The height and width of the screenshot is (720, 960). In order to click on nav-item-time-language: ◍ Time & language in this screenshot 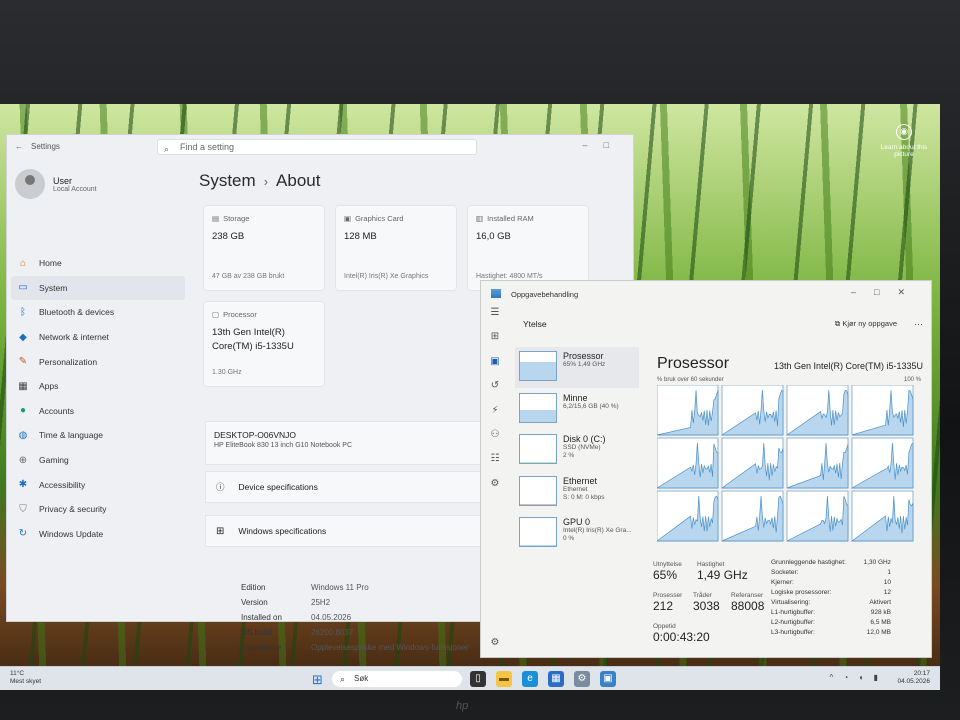, I will do `click(98, 435)`.